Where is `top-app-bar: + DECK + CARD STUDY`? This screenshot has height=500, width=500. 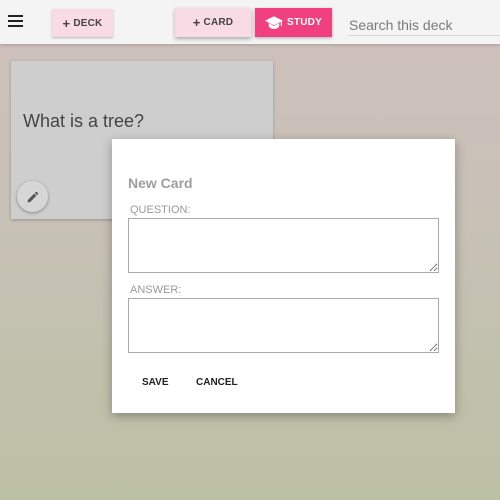
top-app-bar: + DECK + CARD STUDY is located at coordinates (250, 22).